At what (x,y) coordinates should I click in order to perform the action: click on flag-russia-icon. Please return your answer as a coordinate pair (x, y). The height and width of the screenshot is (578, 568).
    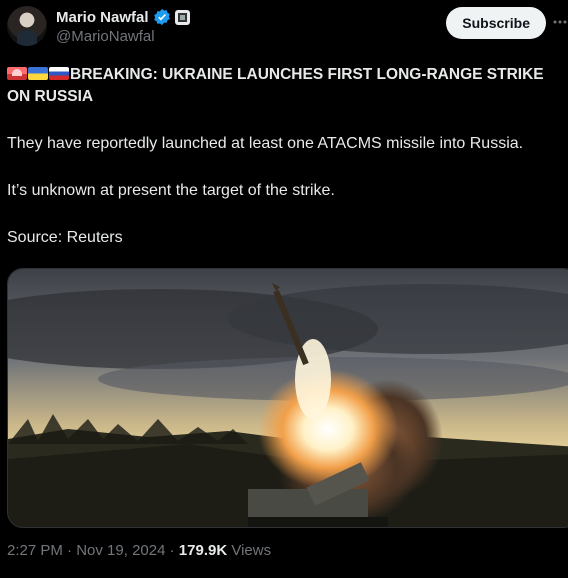
    Looking at the image, I should click on (59, 73).